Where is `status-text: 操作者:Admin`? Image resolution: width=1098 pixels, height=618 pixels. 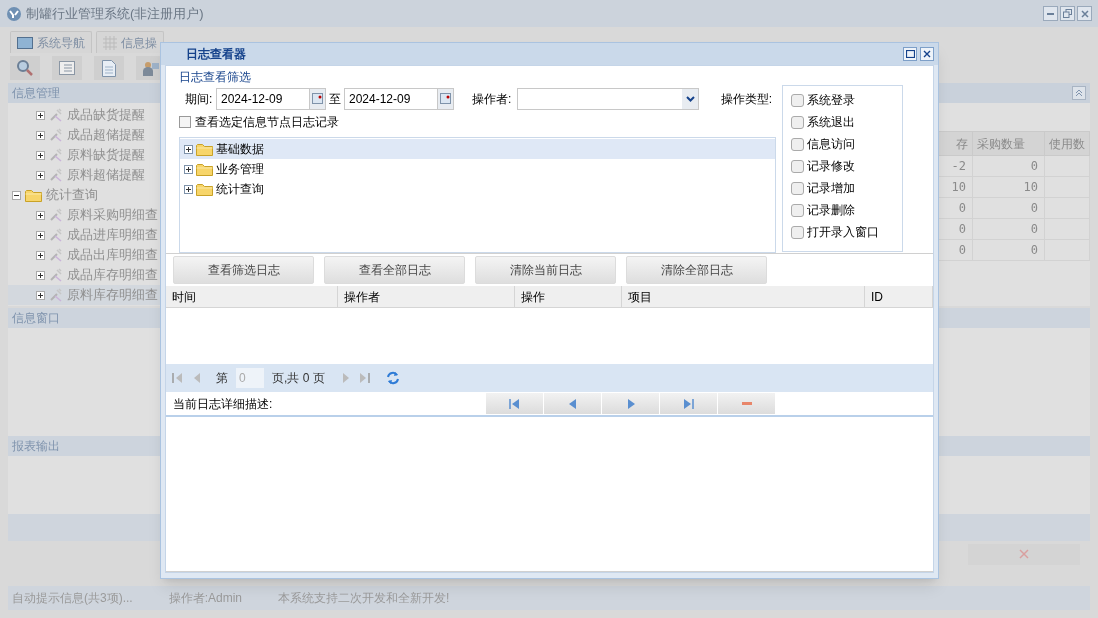 status-text: 操作者:Admin is located at coordinates (205, 598).